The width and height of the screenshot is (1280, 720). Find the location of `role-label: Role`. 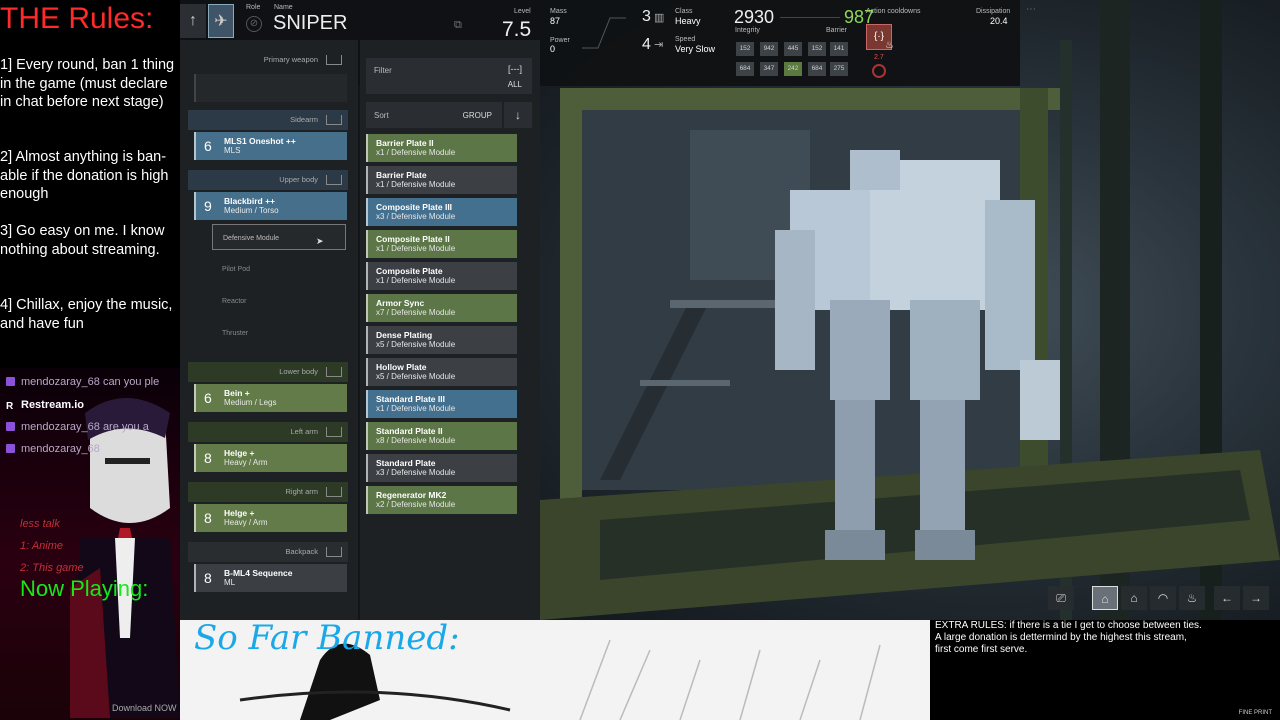

role-label: Role is located at coordinates (253, 7).